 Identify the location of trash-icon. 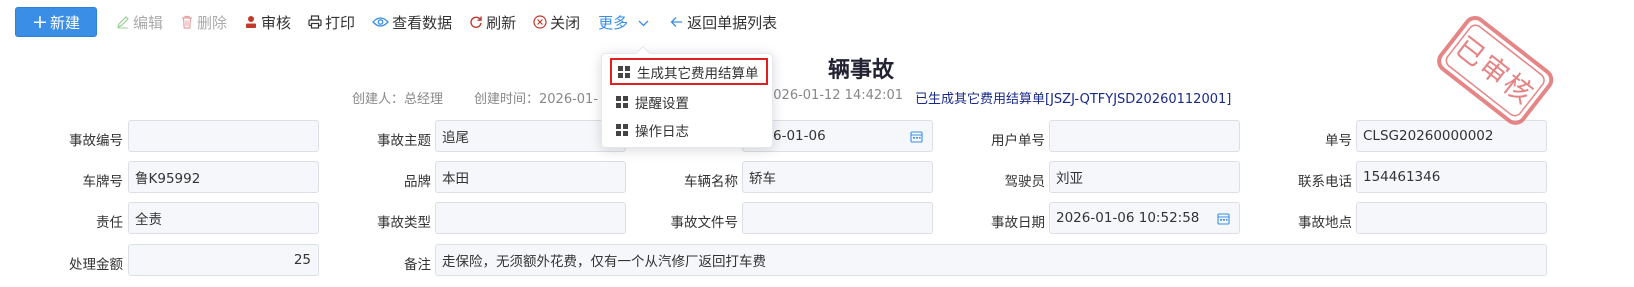
(186, 22).